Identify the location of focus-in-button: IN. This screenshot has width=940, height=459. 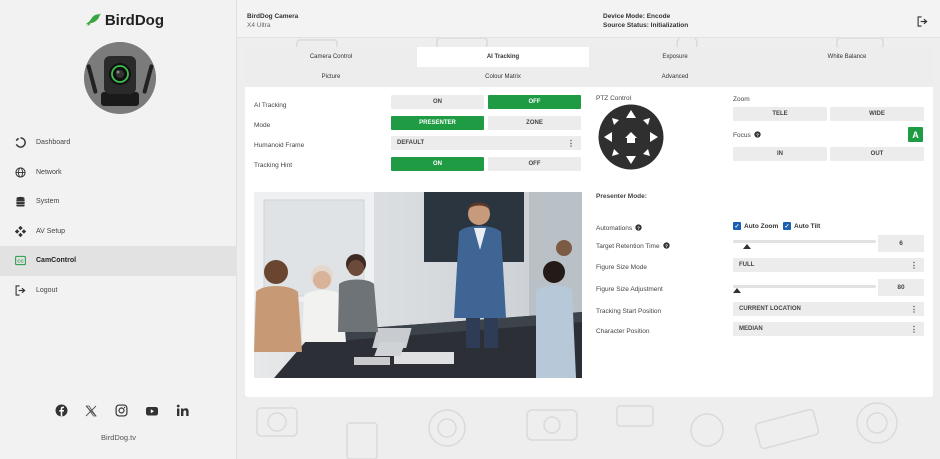
(780, 154).